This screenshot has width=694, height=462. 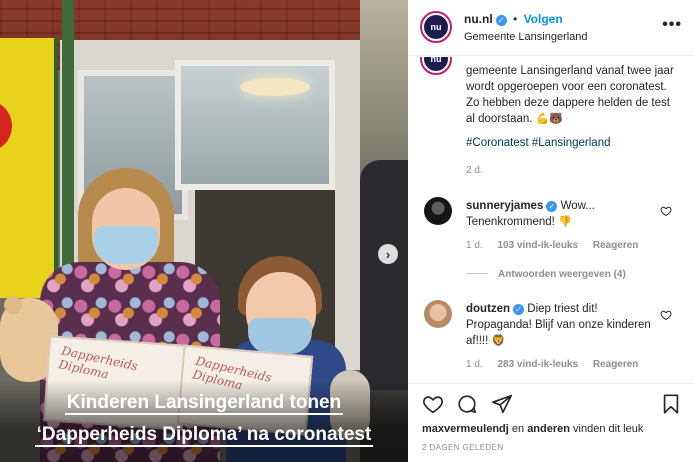 What do you see at coordinates (561, 214) in the screenshot?
I see `comment-text: sunneryjames ✓ Wow... Tenenkrommend! 👎` at bounding box center [561, 214].